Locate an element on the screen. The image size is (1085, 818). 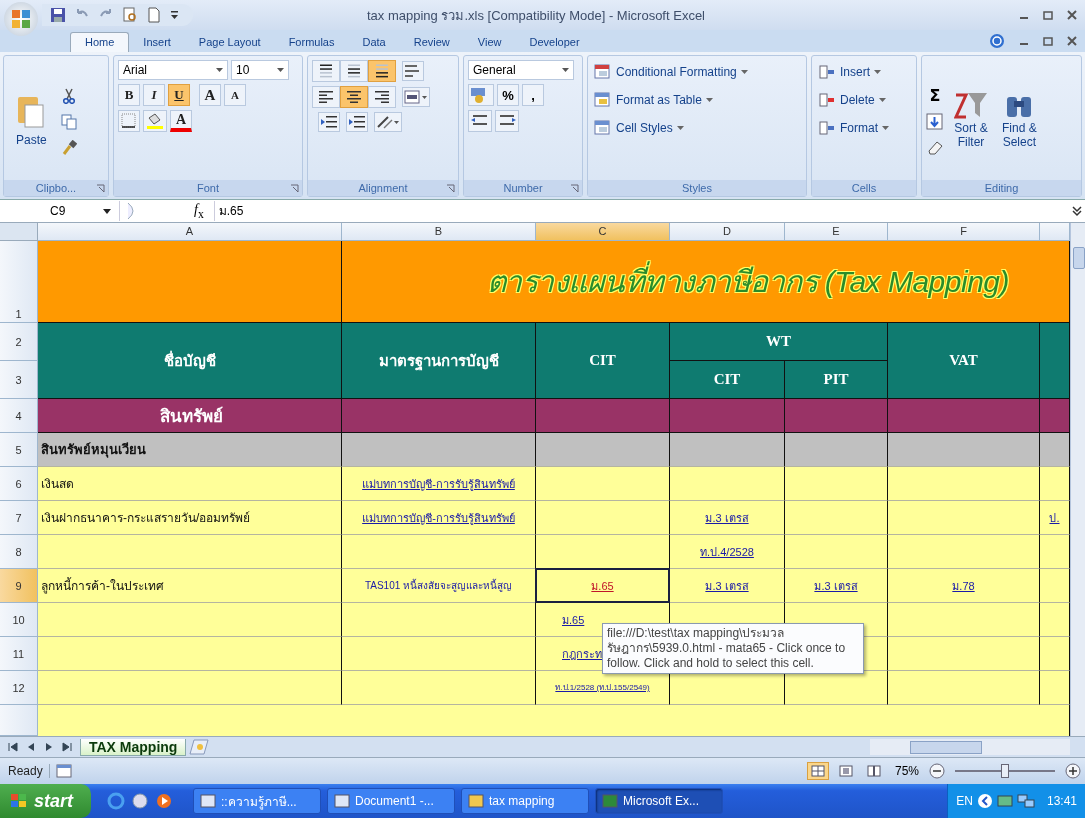
column-heading: มาตรฐานการบัญชี is located at coordinates (438, 362).